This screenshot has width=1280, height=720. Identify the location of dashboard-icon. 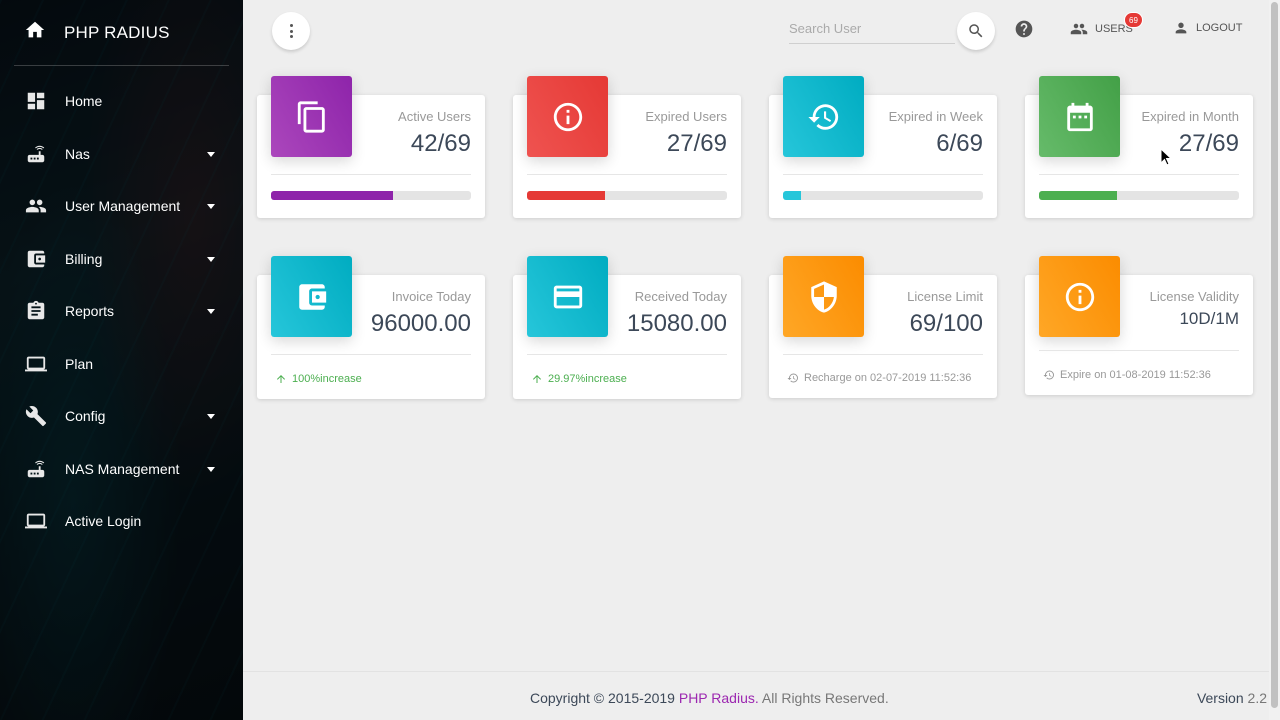
(36, 101).